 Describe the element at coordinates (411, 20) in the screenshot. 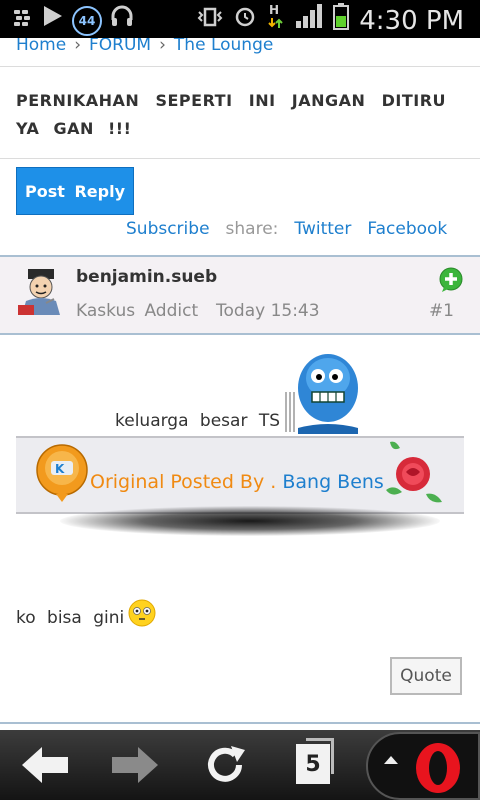

I see `clock-time: 4:30 PM` at that location.